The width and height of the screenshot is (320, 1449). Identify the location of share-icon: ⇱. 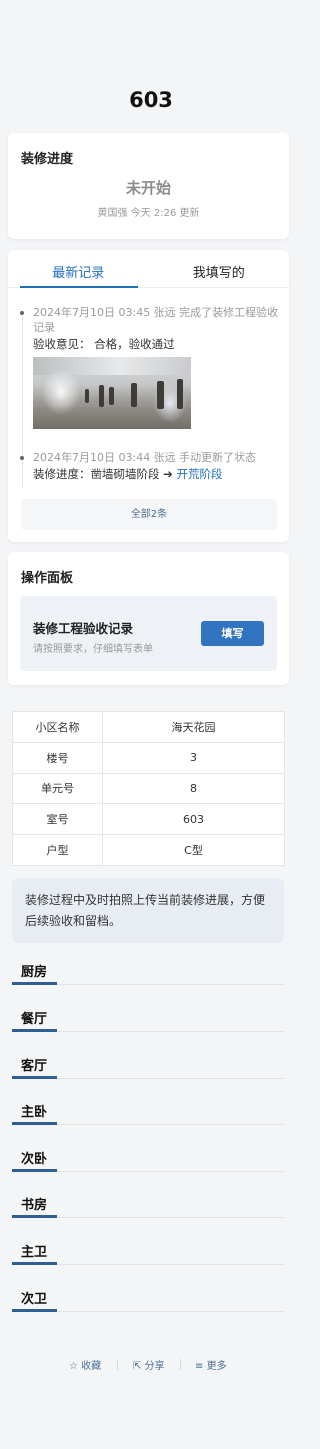
(137, 1366).